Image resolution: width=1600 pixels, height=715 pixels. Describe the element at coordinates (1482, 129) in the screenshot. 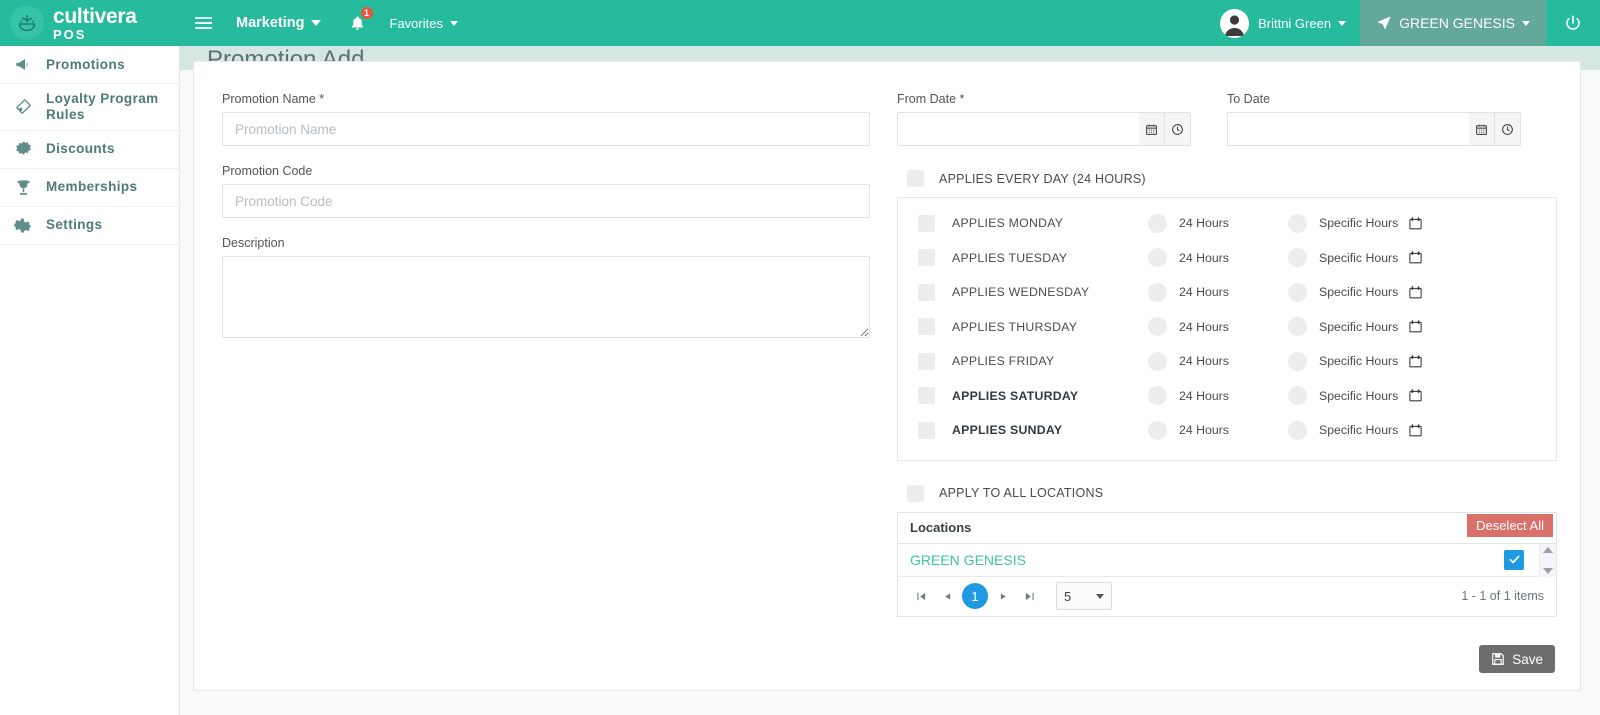

I see `to-date-calendar-icon` at that location.